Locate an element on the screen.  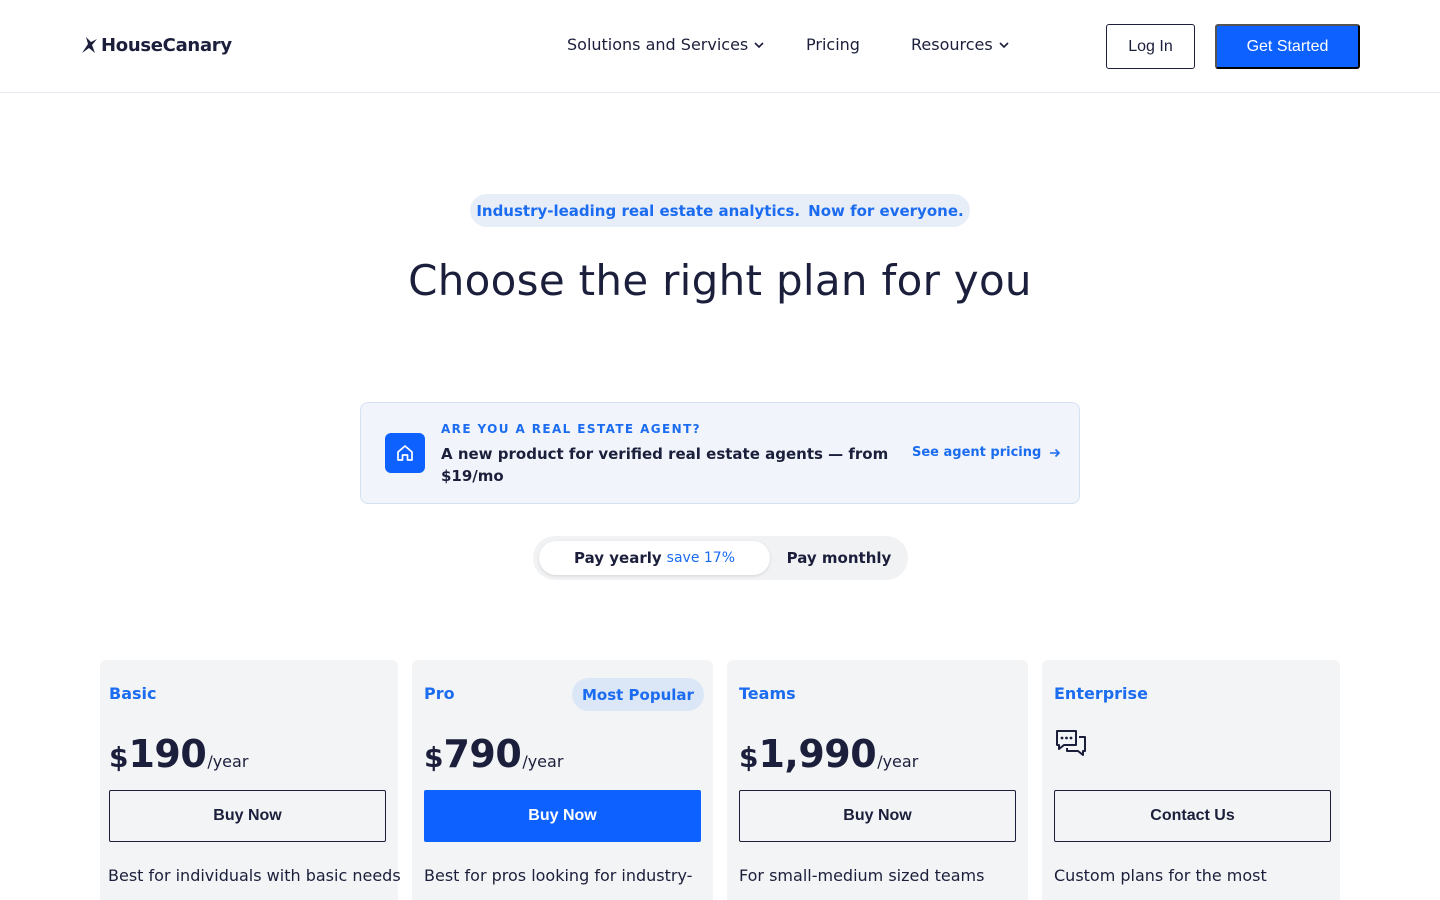
nav-solutions-and-services: Solutions and Services is located at coordinates (665, 44).